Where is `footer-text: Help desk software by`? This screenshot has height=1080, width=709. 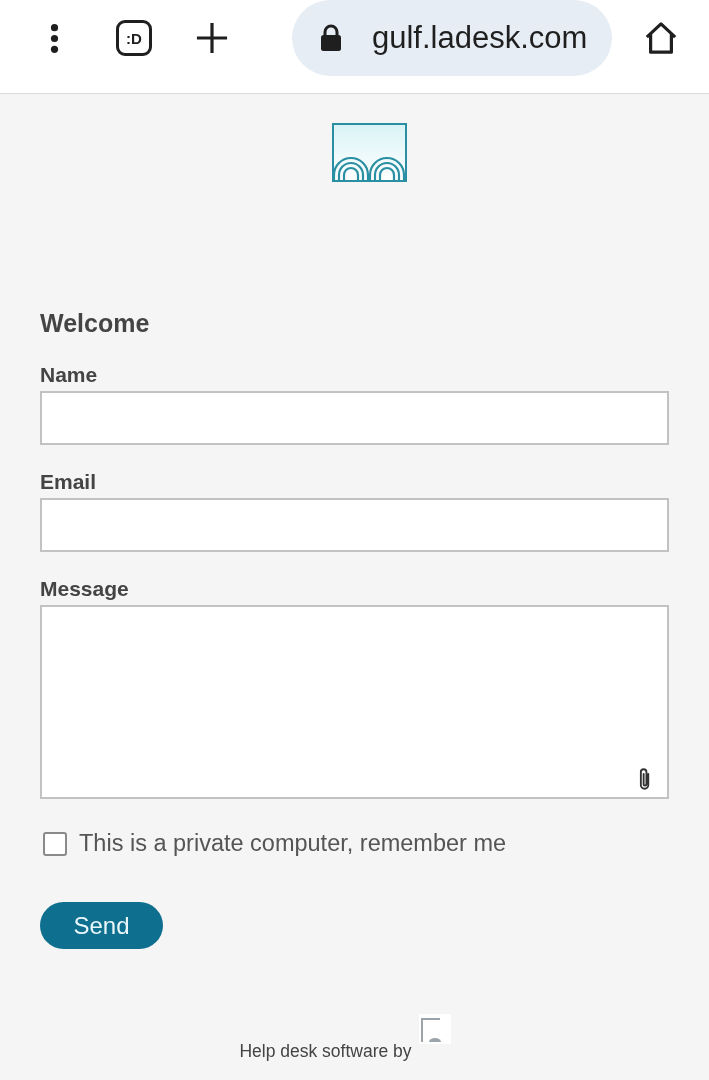
footer-text: Help desk software by is located at coordinates (325, 1051).